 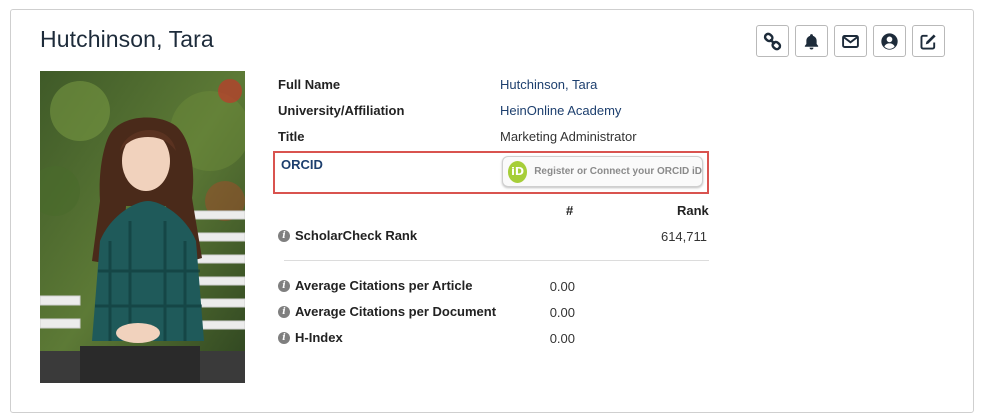 I want to click on link-icon, so click(x=772, y=41).